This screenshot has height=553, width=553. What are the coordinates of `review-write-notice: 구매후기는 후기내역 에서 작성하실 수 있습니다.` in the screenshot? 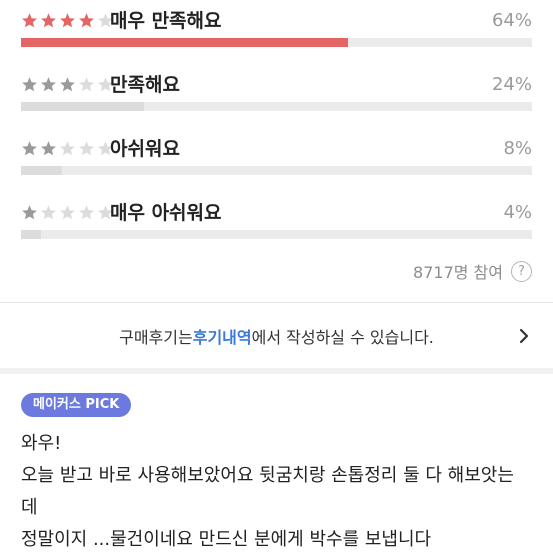 It's located at (276, 336).